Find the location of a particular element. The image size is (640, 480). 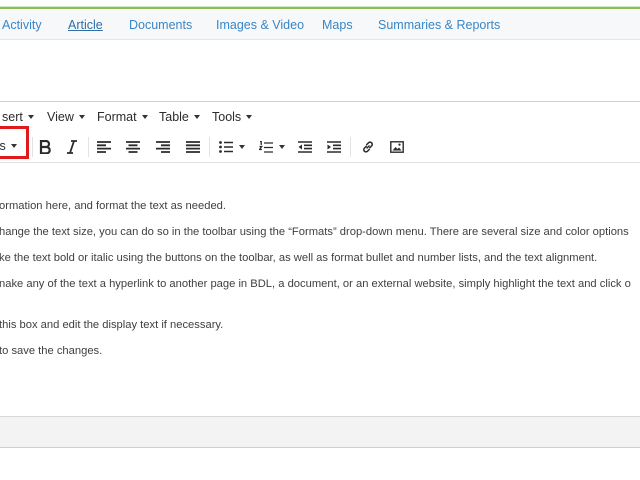

bottom-strip is located at coordinates (320, 478).